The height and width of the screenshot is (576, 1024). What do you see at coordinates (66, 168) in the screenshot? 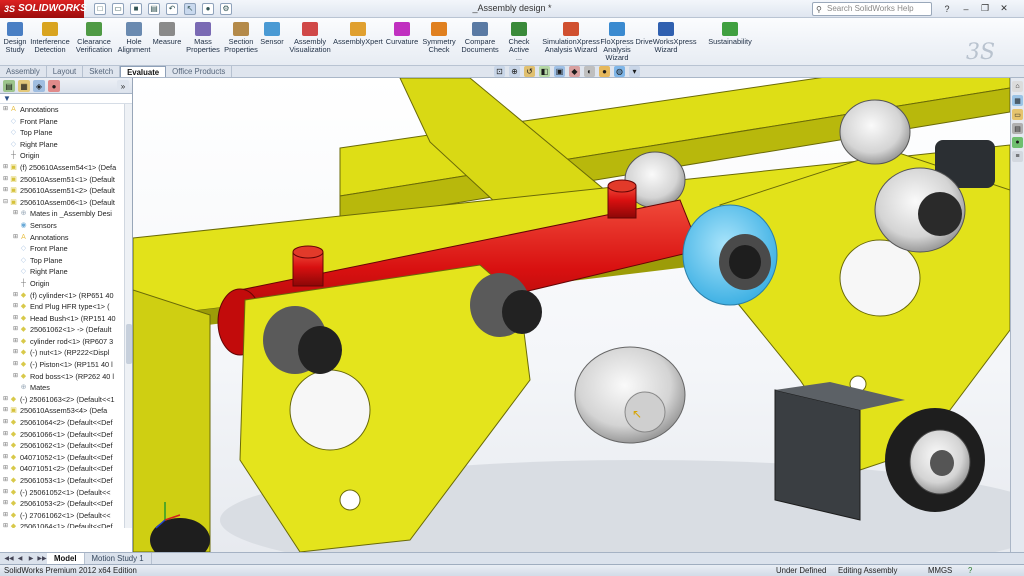
I see `tree-item: ⊞ ▣ (f) 250610Assem54<1> (Defa` at bounding box center [66, 168].